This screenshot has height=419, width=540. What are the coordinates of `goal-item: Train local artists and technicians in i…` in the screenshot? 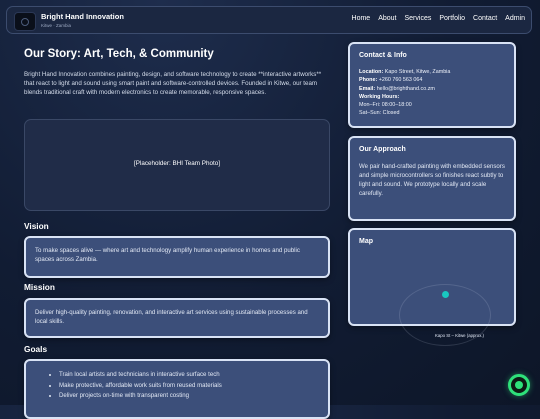 It's located at (193, 375).